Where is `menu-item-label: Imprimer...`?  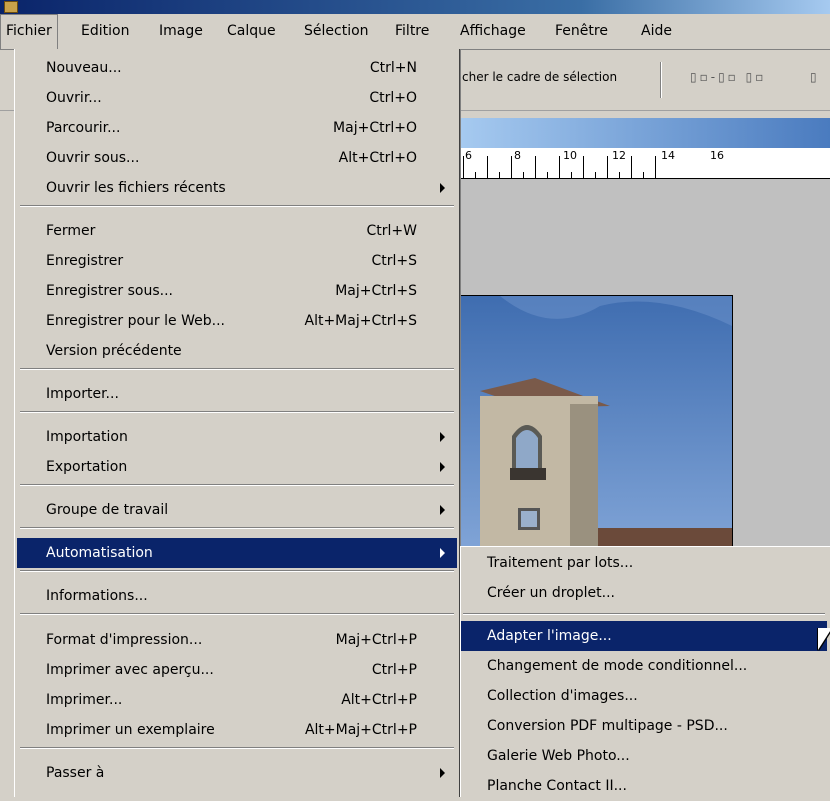
menu-item-label: Imprimer... is located at coordinates (84, 700).